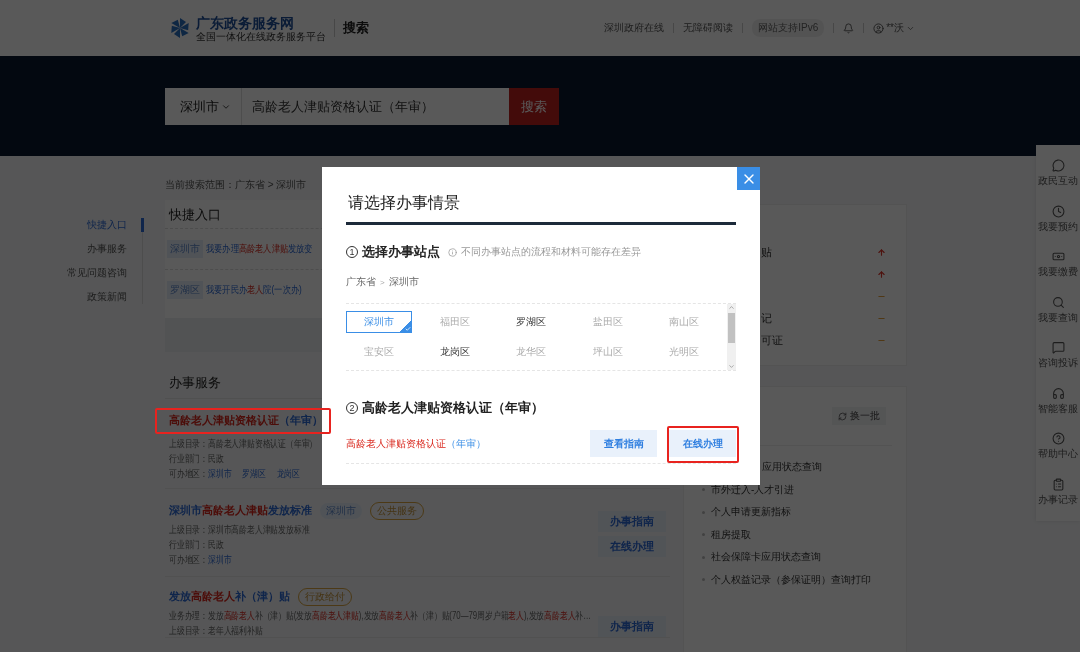 This screenshot has width=1080, height=652. Describe the element at coordinates (452, 252) in the screenshot. I see `info-icon` at that location.